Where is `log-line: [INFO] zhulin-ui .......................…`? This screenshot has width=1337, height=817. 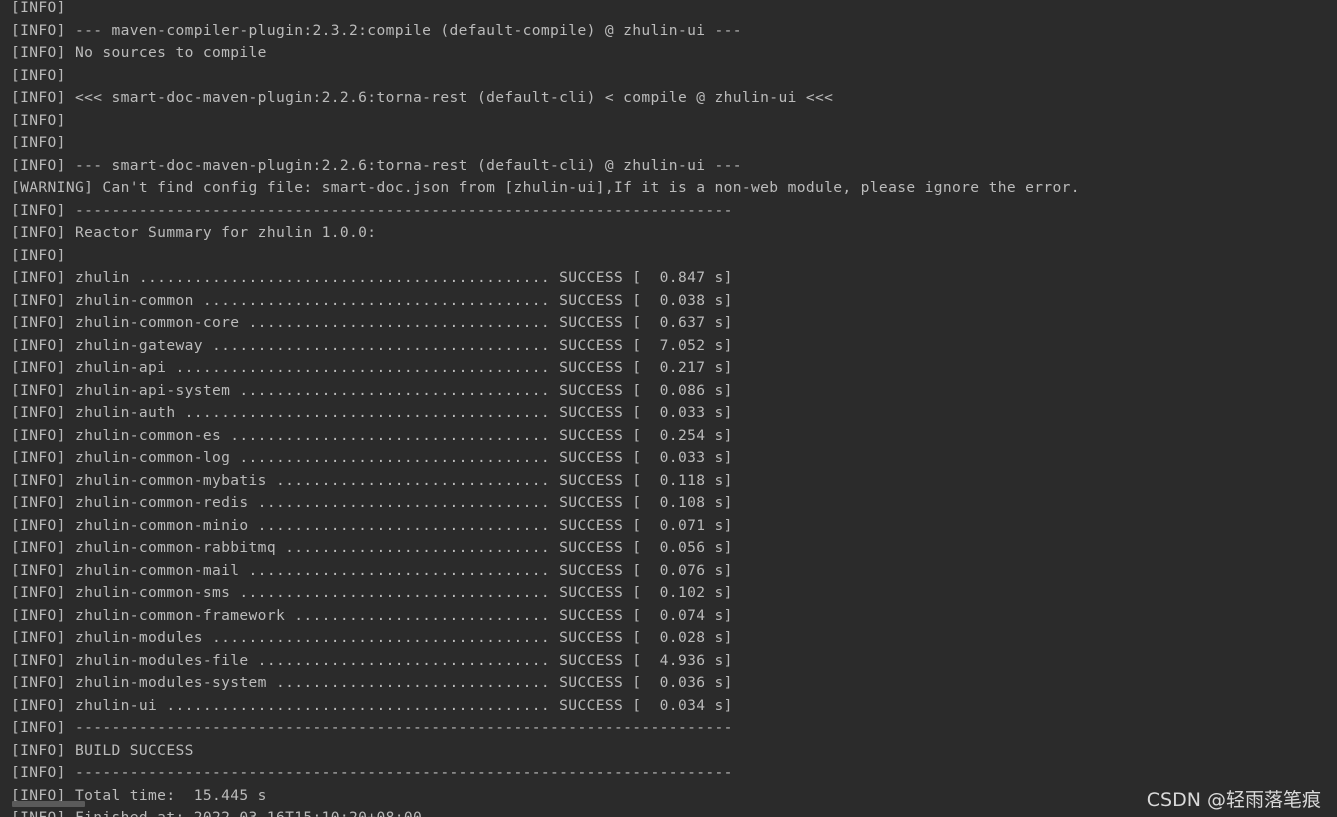 log-line: [INFO] zhulin-ui .......................… is located at coordinates (372, 705).